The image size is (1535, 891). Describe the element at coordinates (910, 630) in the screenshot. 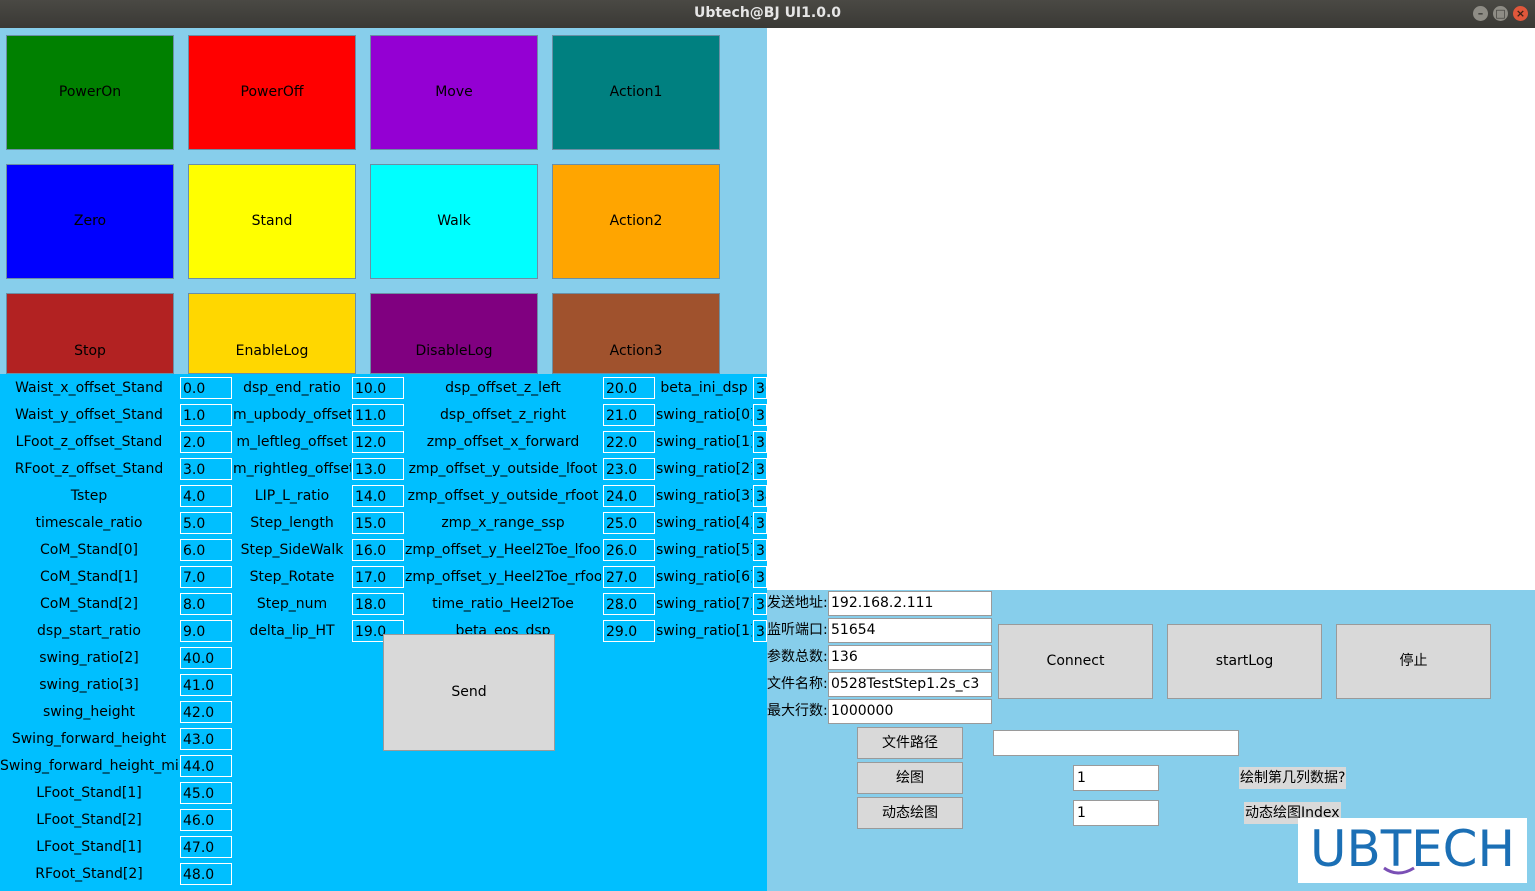

I see `listen-port-input: 51654` at that location.